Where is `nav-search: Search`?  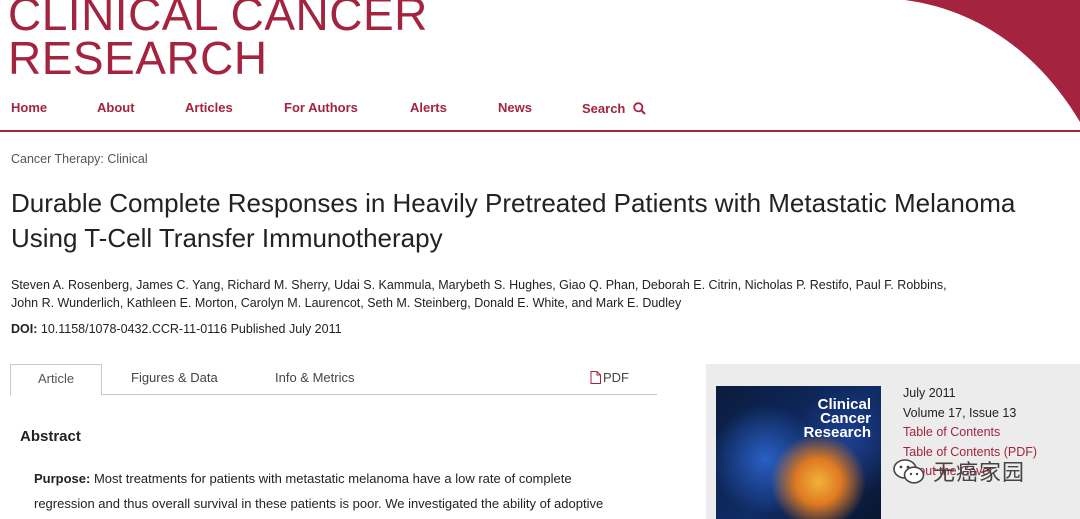 nav-search: Search is located at coordinates (614, 109).